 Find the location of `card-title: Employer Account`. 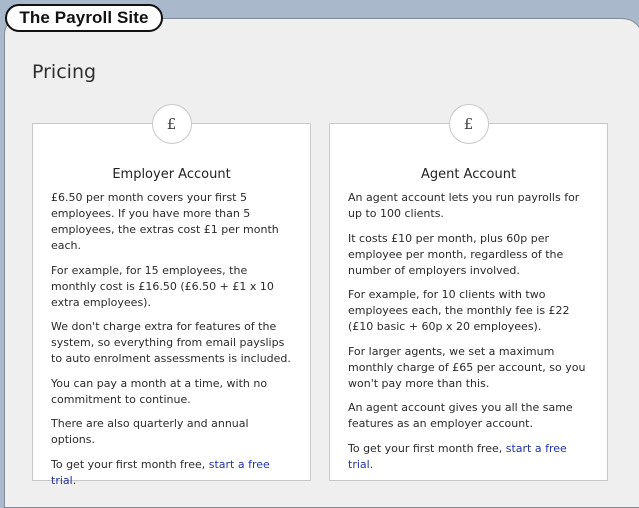

card-title: Employer Account is located at coordinates (171, 174).